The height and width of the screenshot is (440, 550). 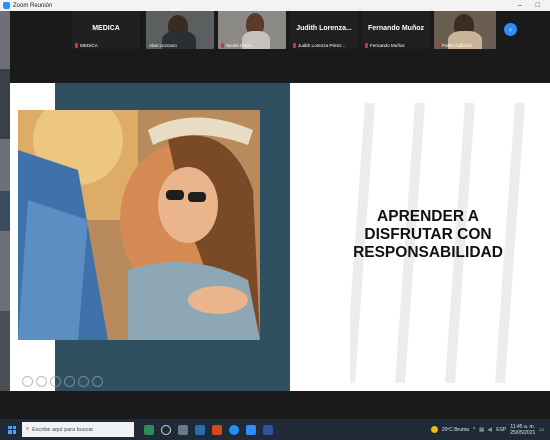 What do you see at coordinates (180, 30) in the screenshot?
I see `participant-video-tile: Alan Lezcano` at bounding box center [180, 30].